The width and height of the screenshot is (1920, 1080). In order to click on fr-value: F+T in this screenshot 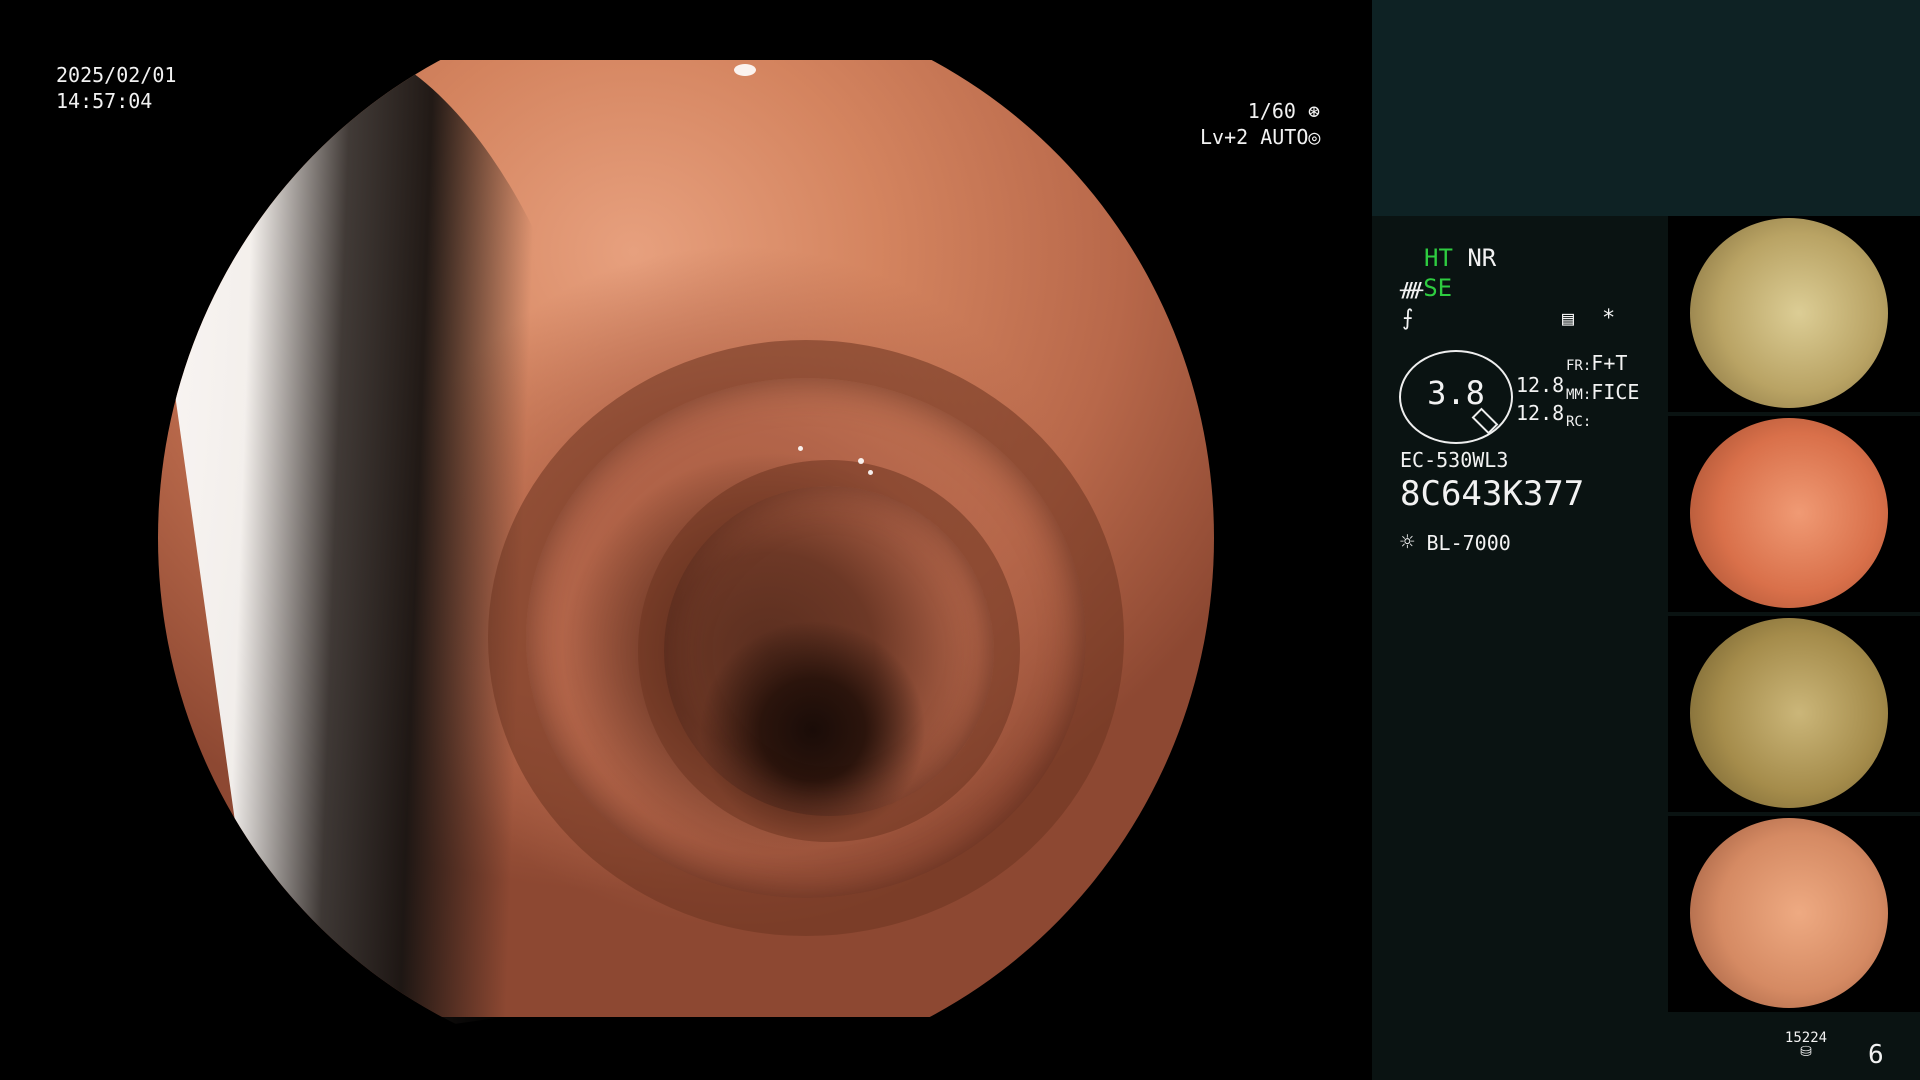, I will do `click(1609, 363)`.